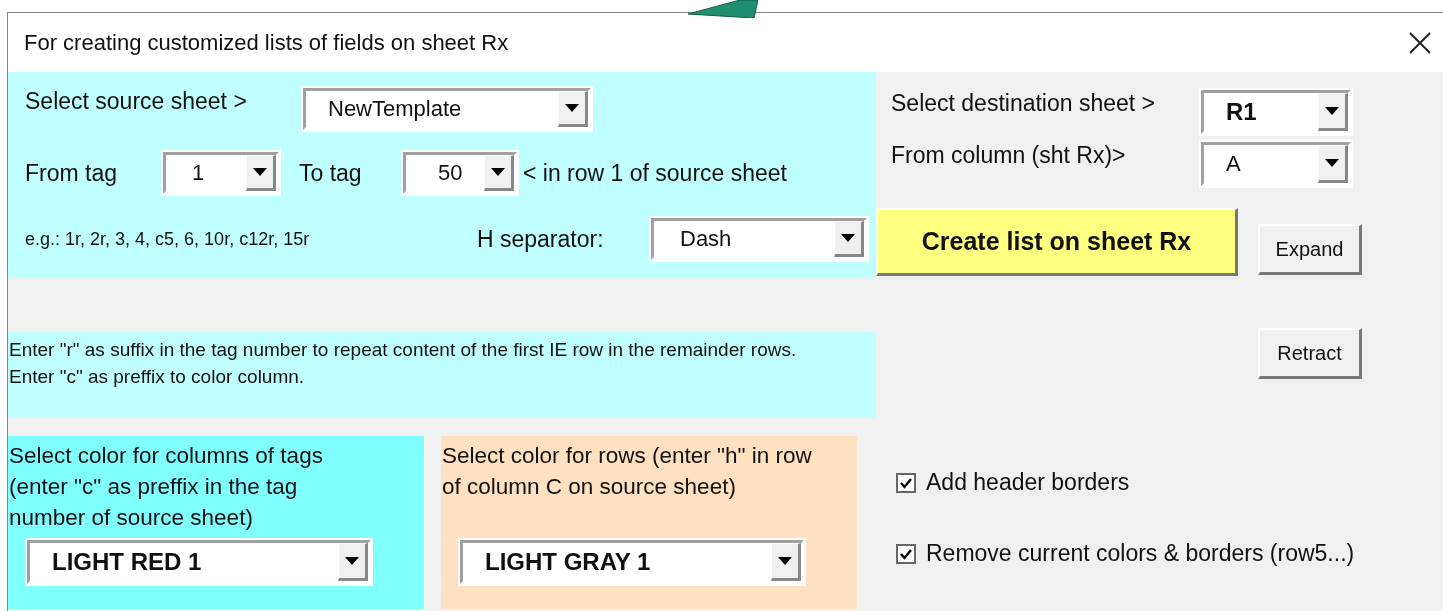  I want to click on checkbox-label: Add header borders, so click(1028, 482).